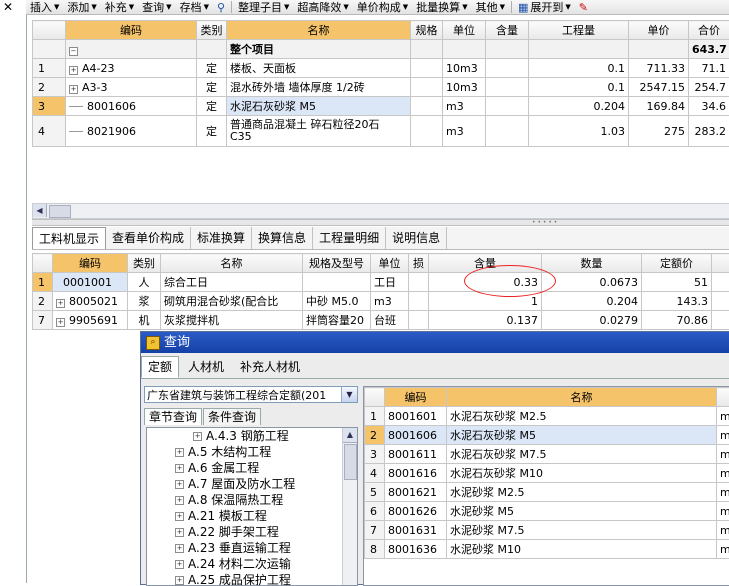 This screenshot has height=586, width=729. Describe the element at coordinates (252, 564) in the screenshot. I see `tree-item: +A.24 材料二次运输` at that location.